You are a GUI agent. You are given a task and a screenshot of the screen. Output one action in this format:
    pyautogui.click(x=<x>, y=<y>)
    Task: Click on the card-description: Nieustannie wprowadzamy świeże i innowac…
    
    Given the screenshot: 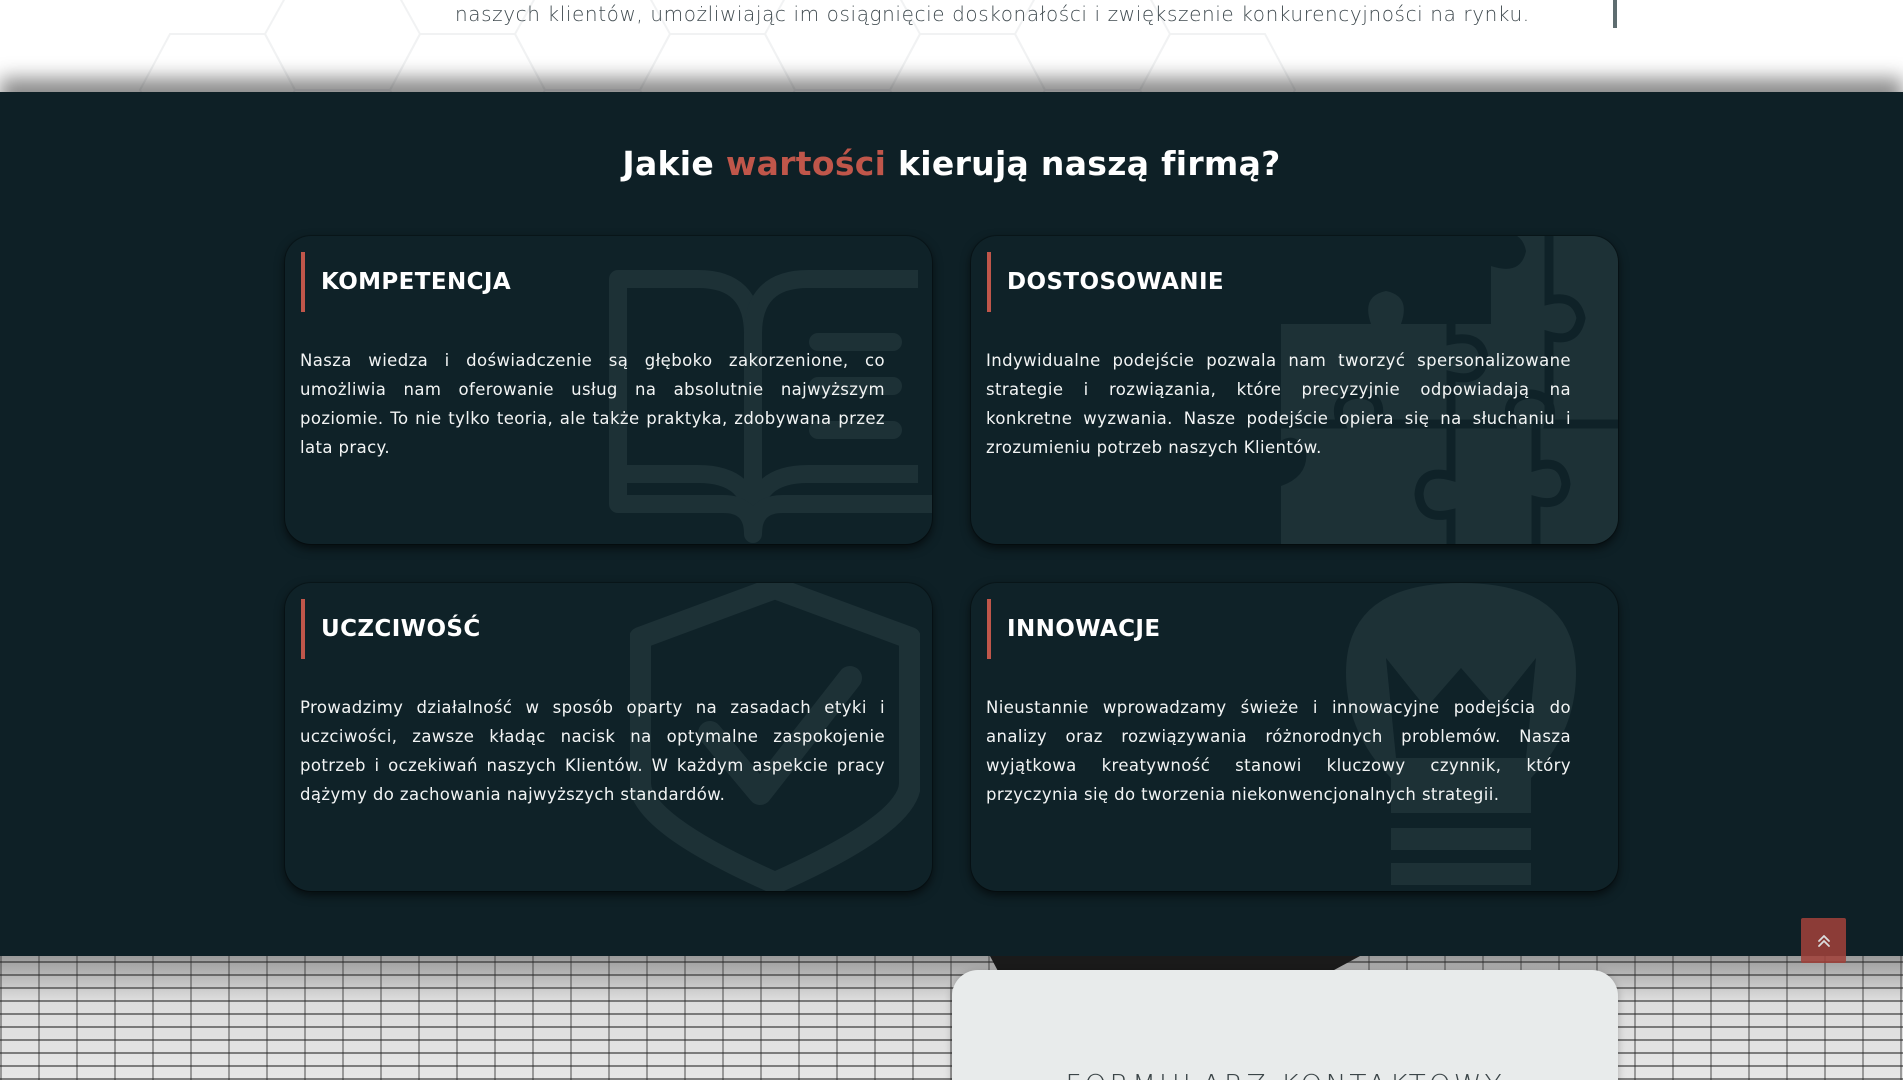 What is the action you would take?
    pyautogui.click(x=1278, y=751)
    